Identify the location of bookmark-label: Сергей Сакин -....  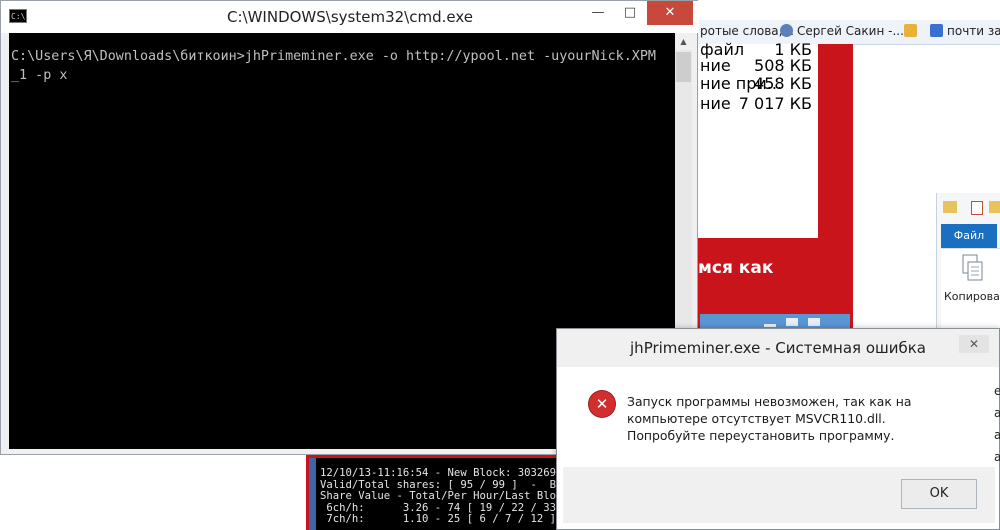
(850, 31).